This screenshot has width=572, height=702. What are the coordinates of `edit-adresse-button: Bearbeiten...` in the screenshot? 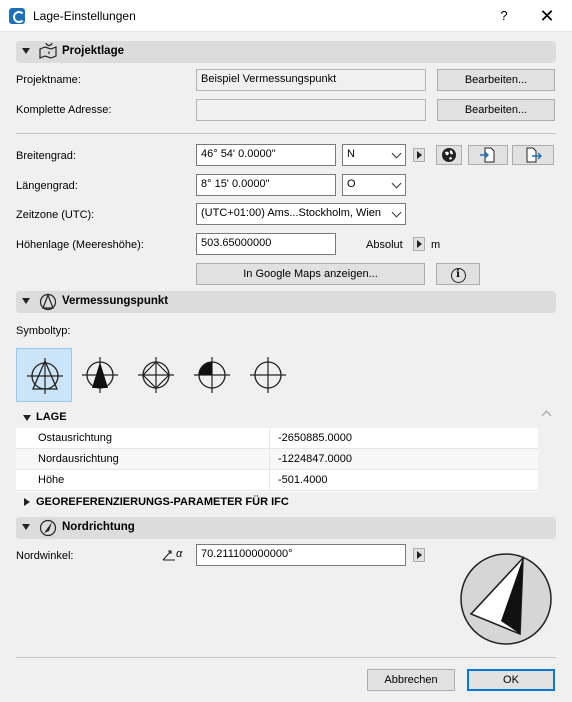 It's located at (496, 110).